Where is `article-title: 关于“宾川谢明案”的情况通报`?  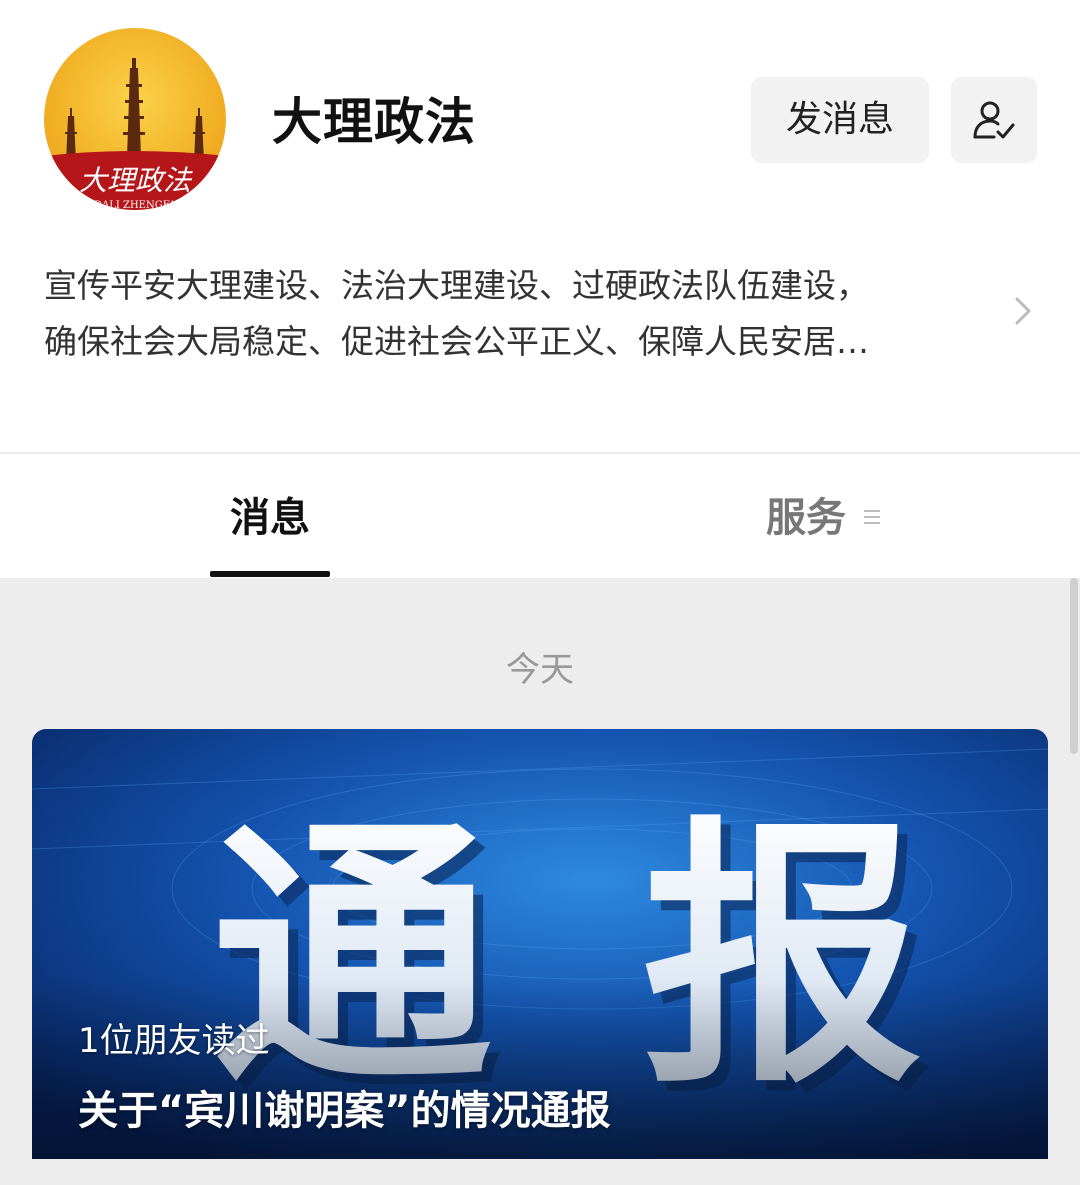 article-title: 关于“宾川谢明案”的情况通报 is located at coordinates (548, 1111).